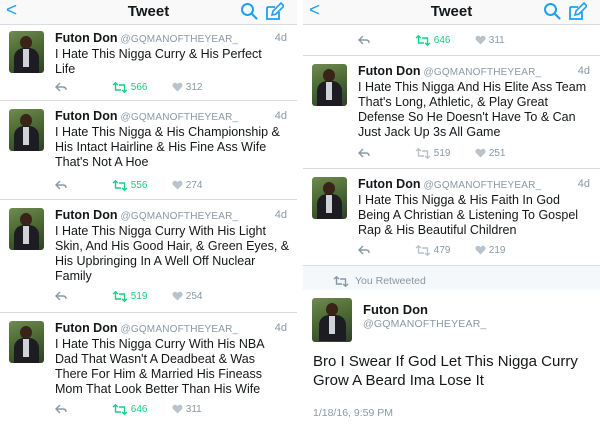 Image resolution: width=600 pixels, height=429 pixels. Describe the element at coordinates (353, 413) in the screenshot. I see `tweet-timestamp: 1/18/16, 9:59 PM` at that location.